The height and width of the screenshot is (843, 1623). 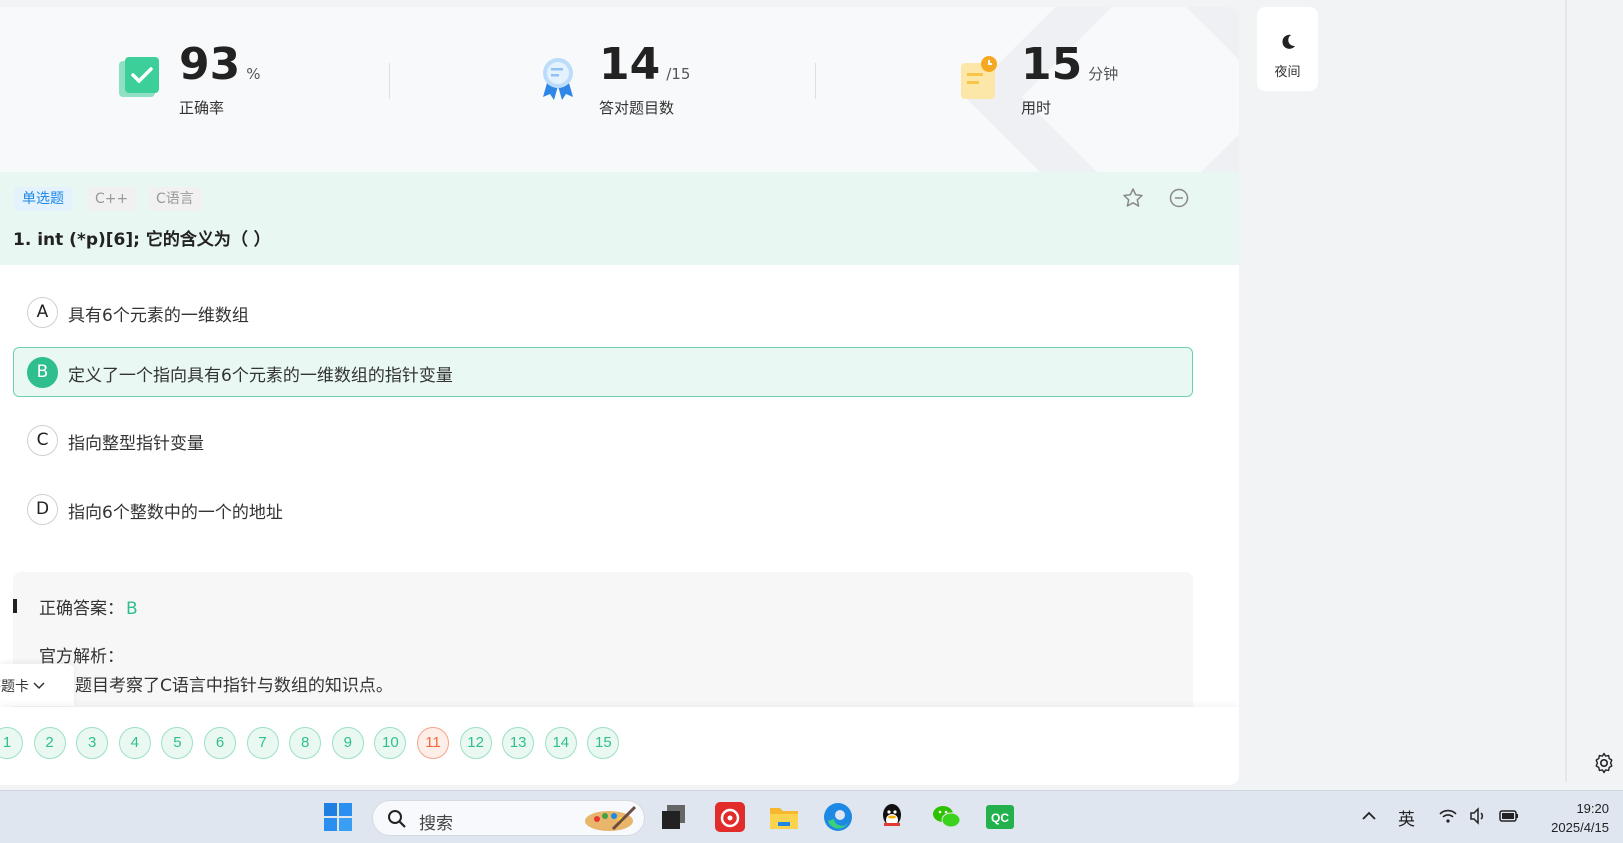 What do you see at coordinates (1070, 64) in the screenshot?
I see `time-value: 15 分钟` at bounding box center [1070, 64].